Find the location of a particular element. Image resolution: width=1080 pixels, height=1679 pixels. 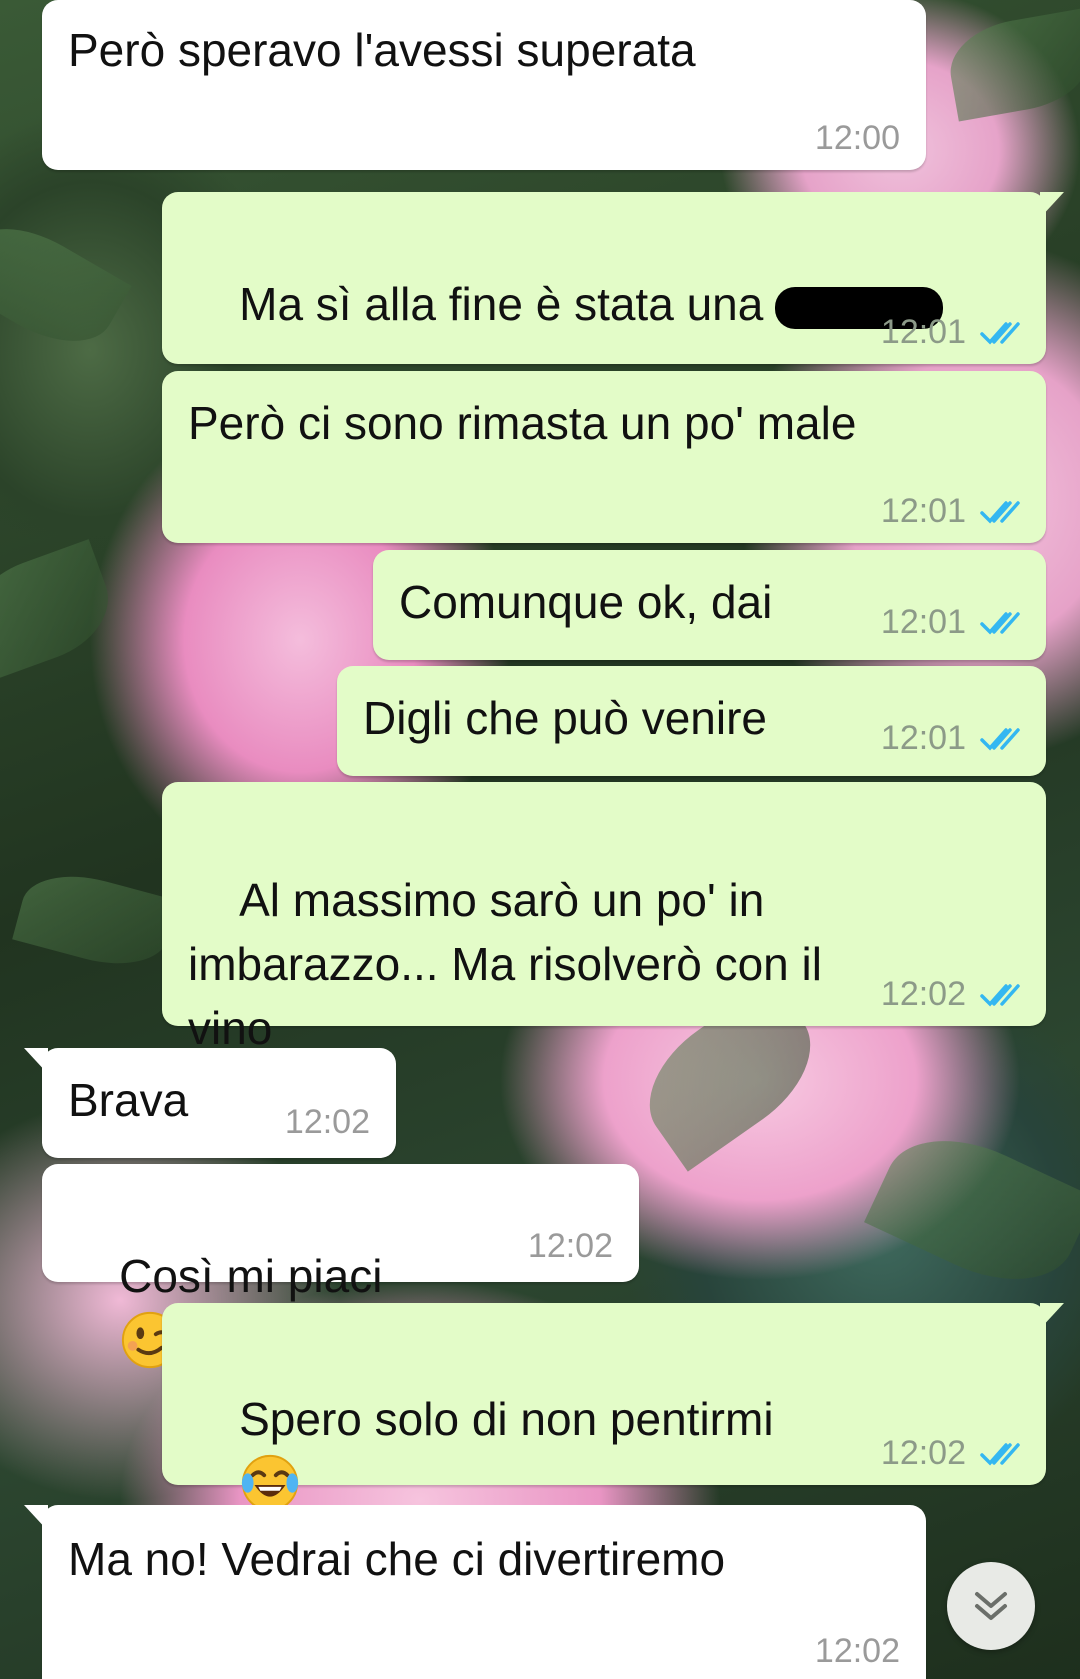

message-text: Brava is located at coordinates (128, 1100).